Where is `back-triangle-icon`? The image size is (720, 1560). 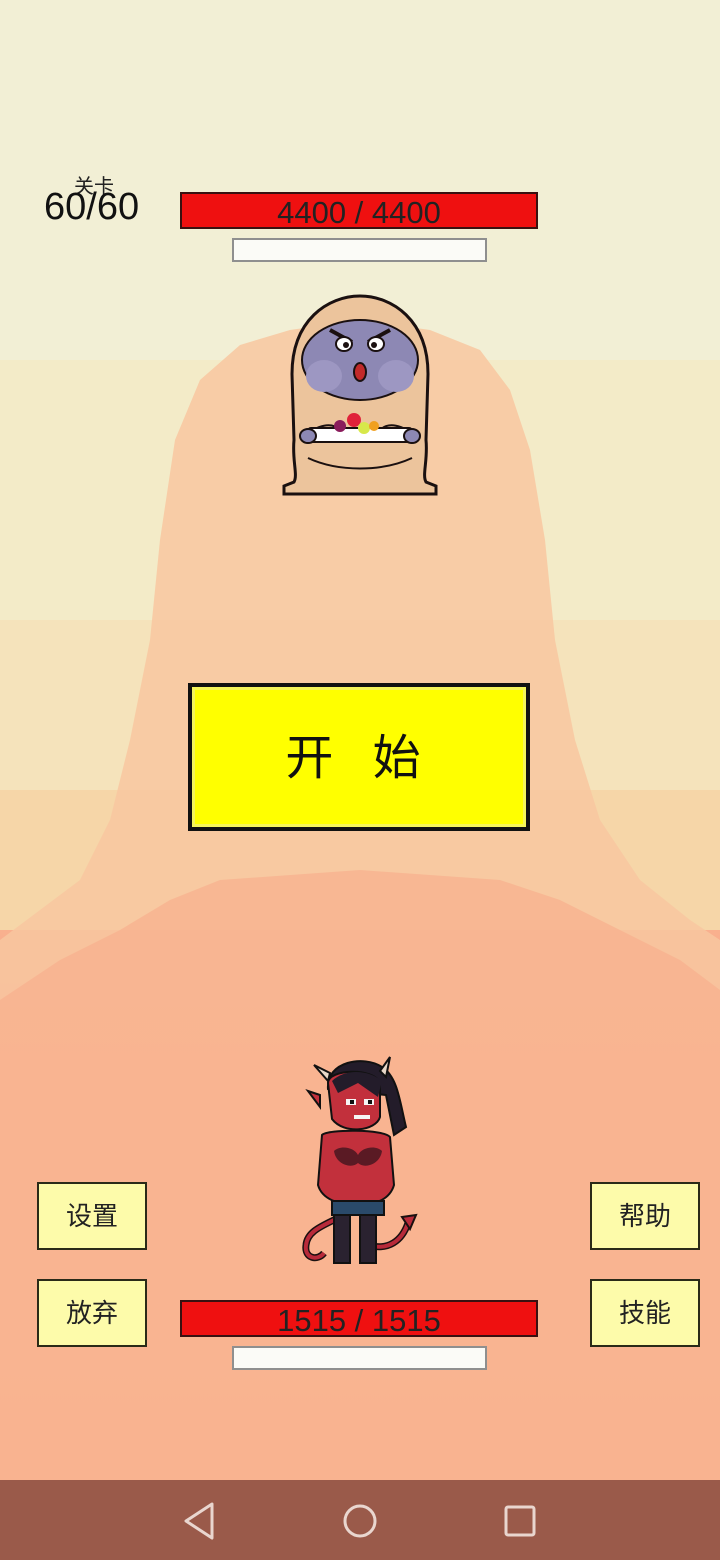 back-triangle-icon is located at coordinates (200, 1521).